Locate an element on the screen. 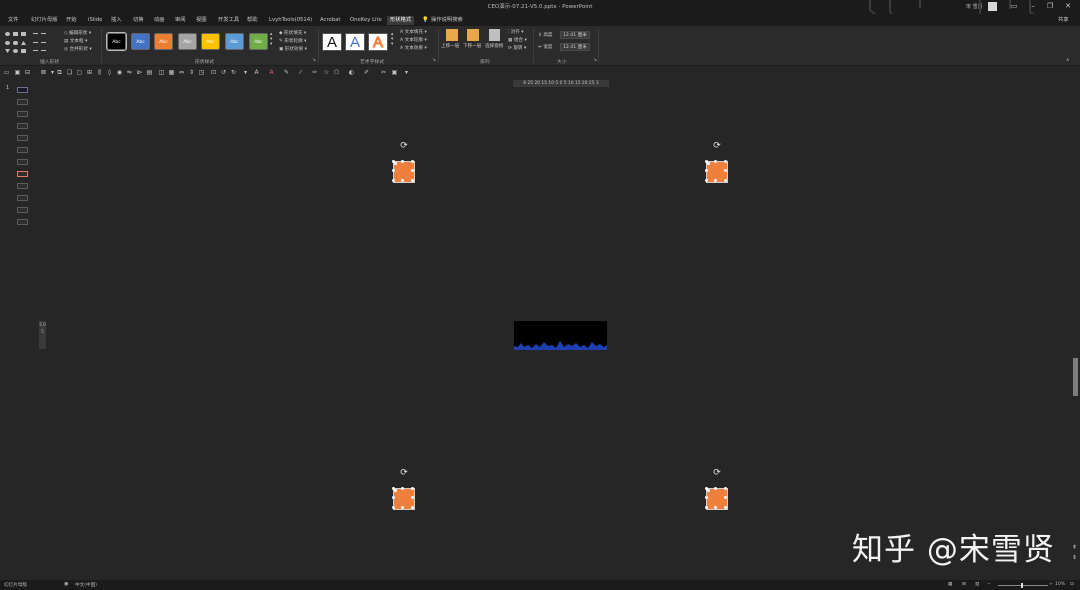 Image resolution: width=1080 pixels, height=590 pixels. share-button: 共享 is located at coordinates (1063, 20).